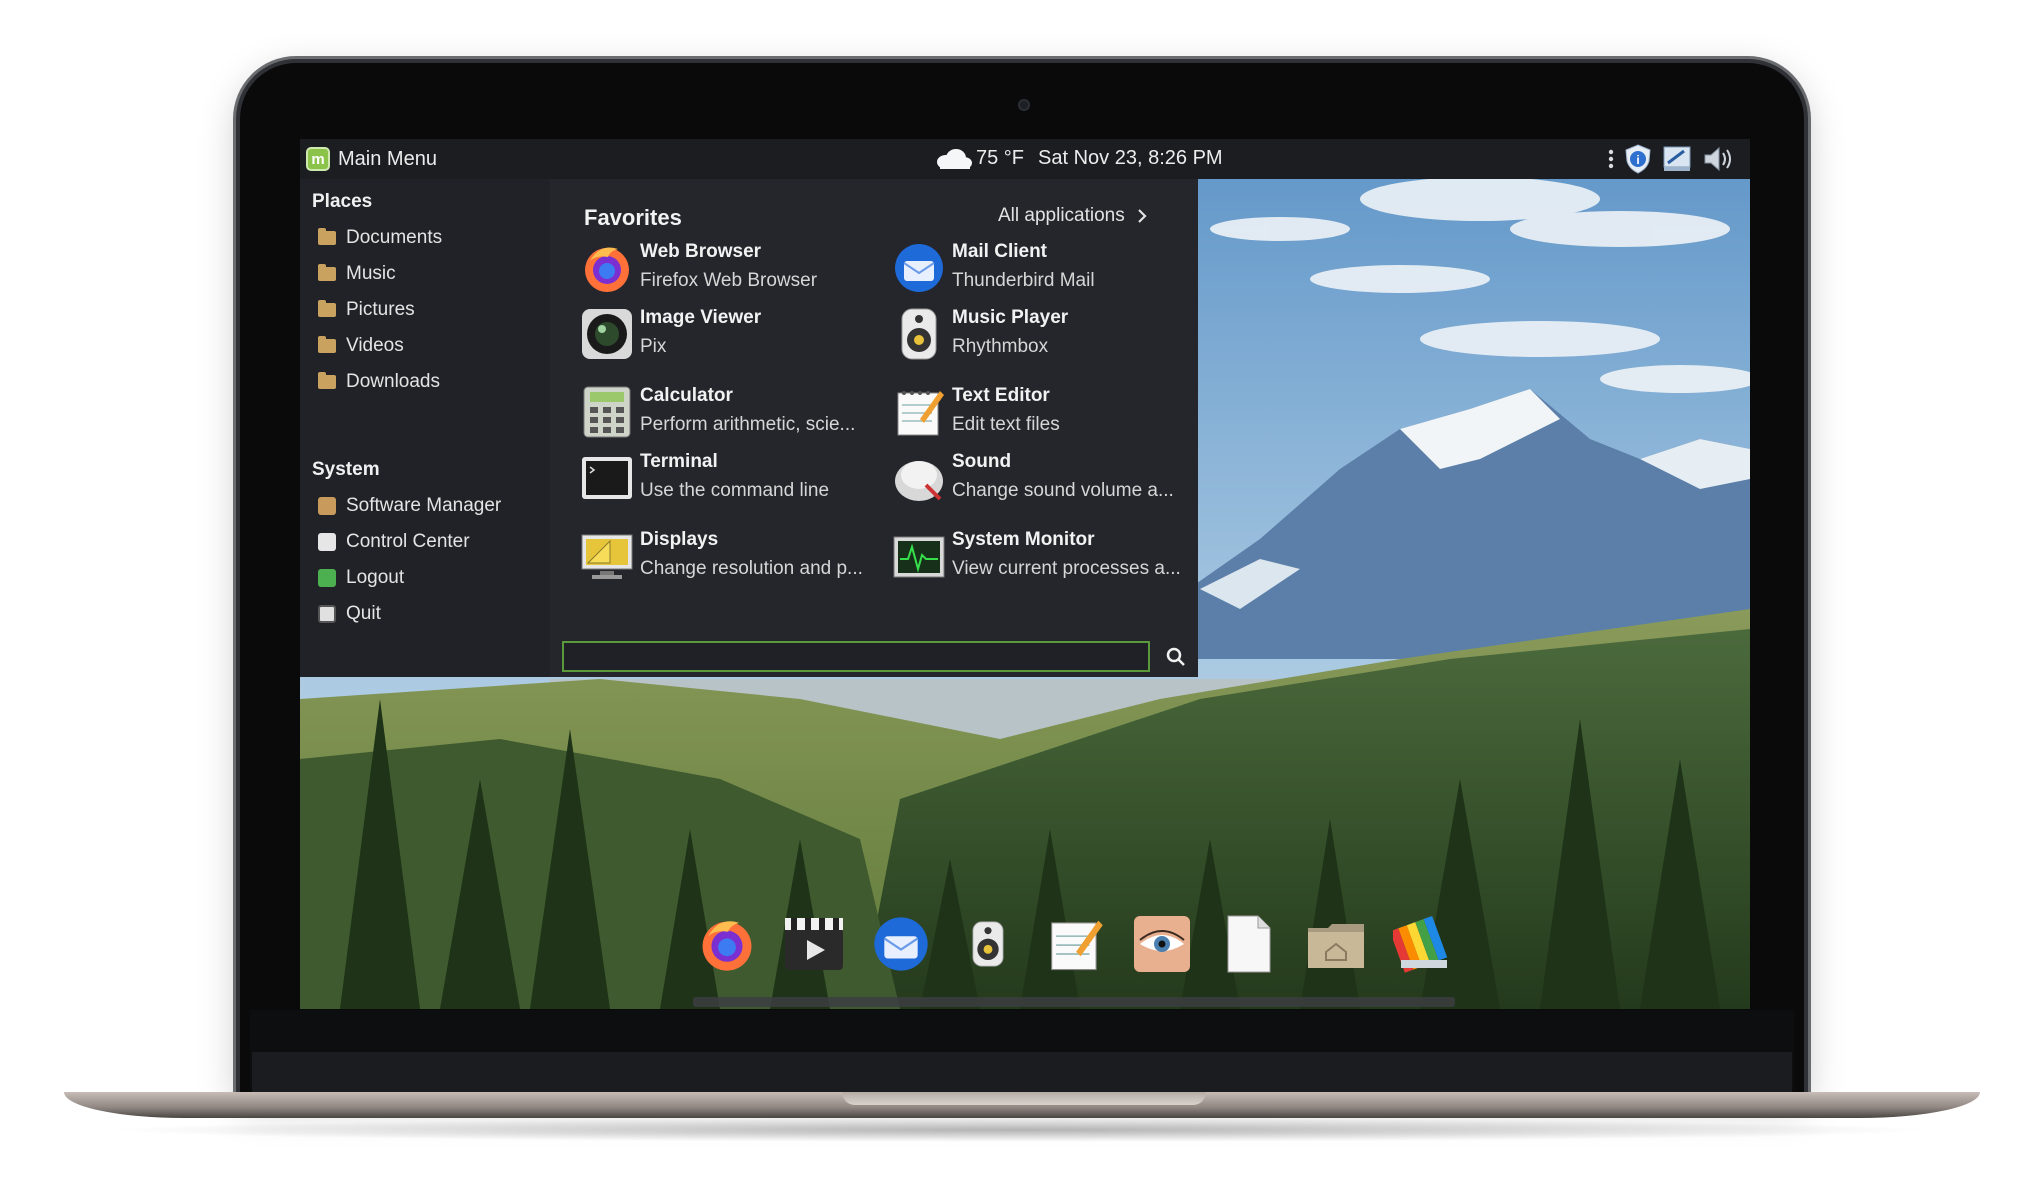 The height and width of the screenshot is (1192, 2024). Describe the element at coordinates (1042, 413) in the screenshot. I see `app-text-editor: Text Editor Edit text files` at that location.